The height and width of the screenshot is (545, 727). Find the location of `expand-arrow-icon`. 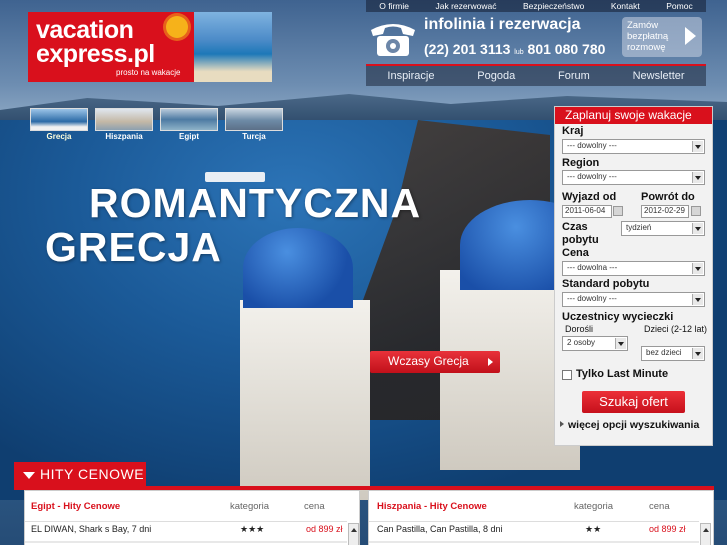

expand-arrow-icon is located at coordinates (562, 424).